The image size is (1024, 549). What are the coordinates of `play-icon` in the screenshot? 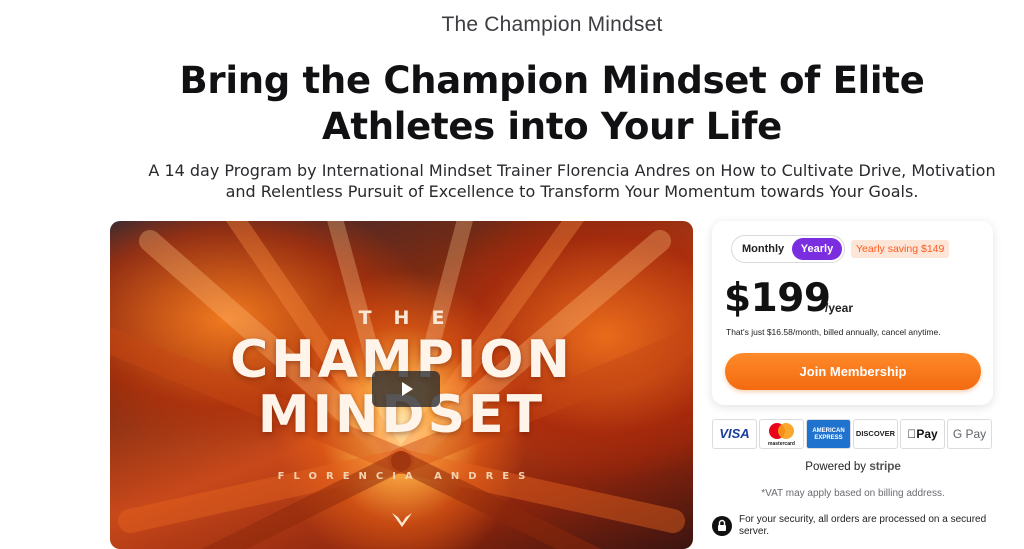 It's located at (407, 389).